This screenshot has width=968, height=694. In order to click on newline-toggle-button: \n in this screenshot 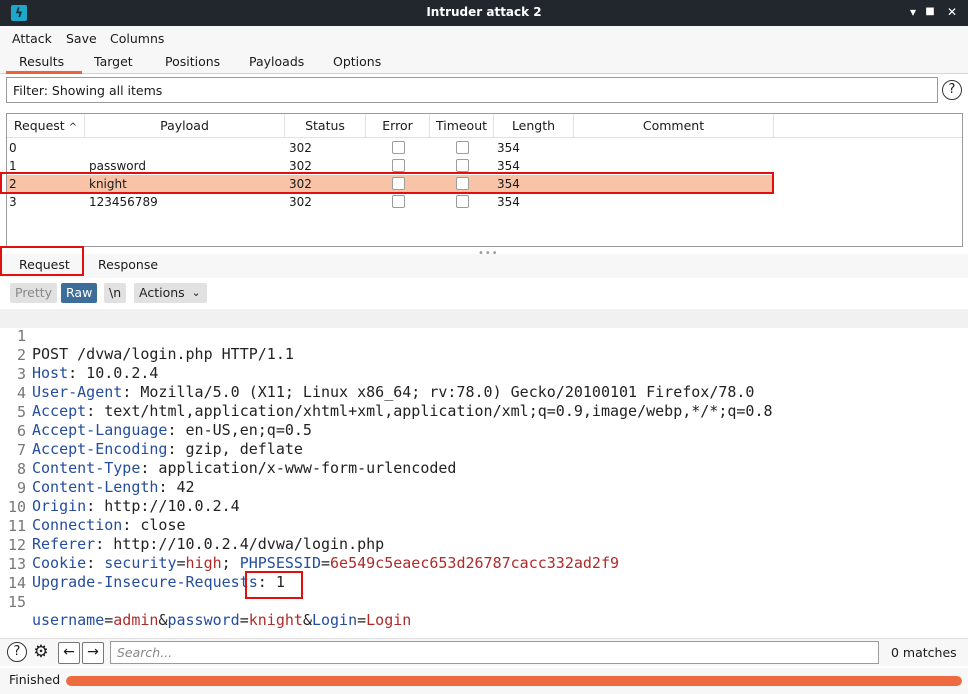, I will do `click(115, 293)`.